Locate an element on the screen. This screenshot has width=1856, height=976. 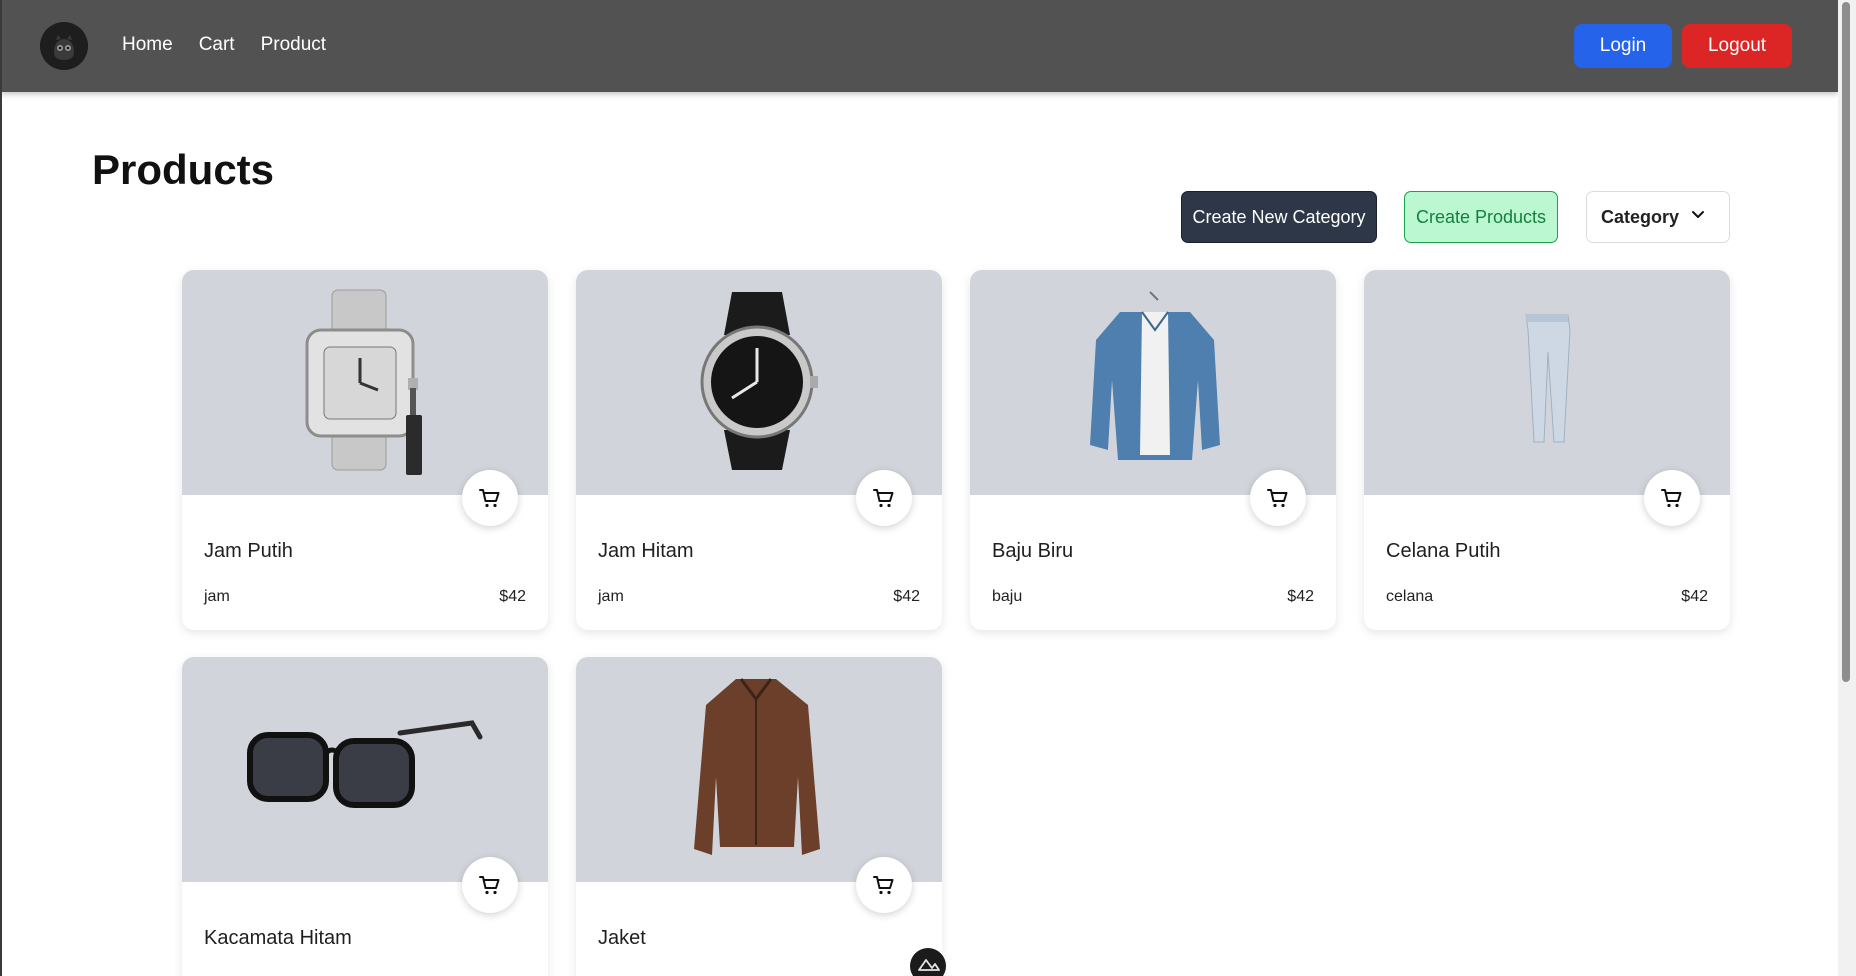
scrollbar-thumb is located at coordinates (1846, 342).